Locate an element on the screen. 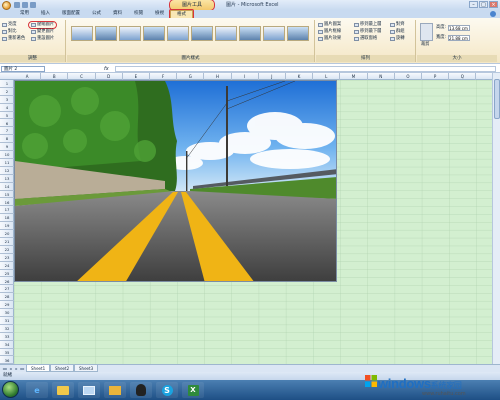  row-header: 16 is located at coordinates (7, 203).